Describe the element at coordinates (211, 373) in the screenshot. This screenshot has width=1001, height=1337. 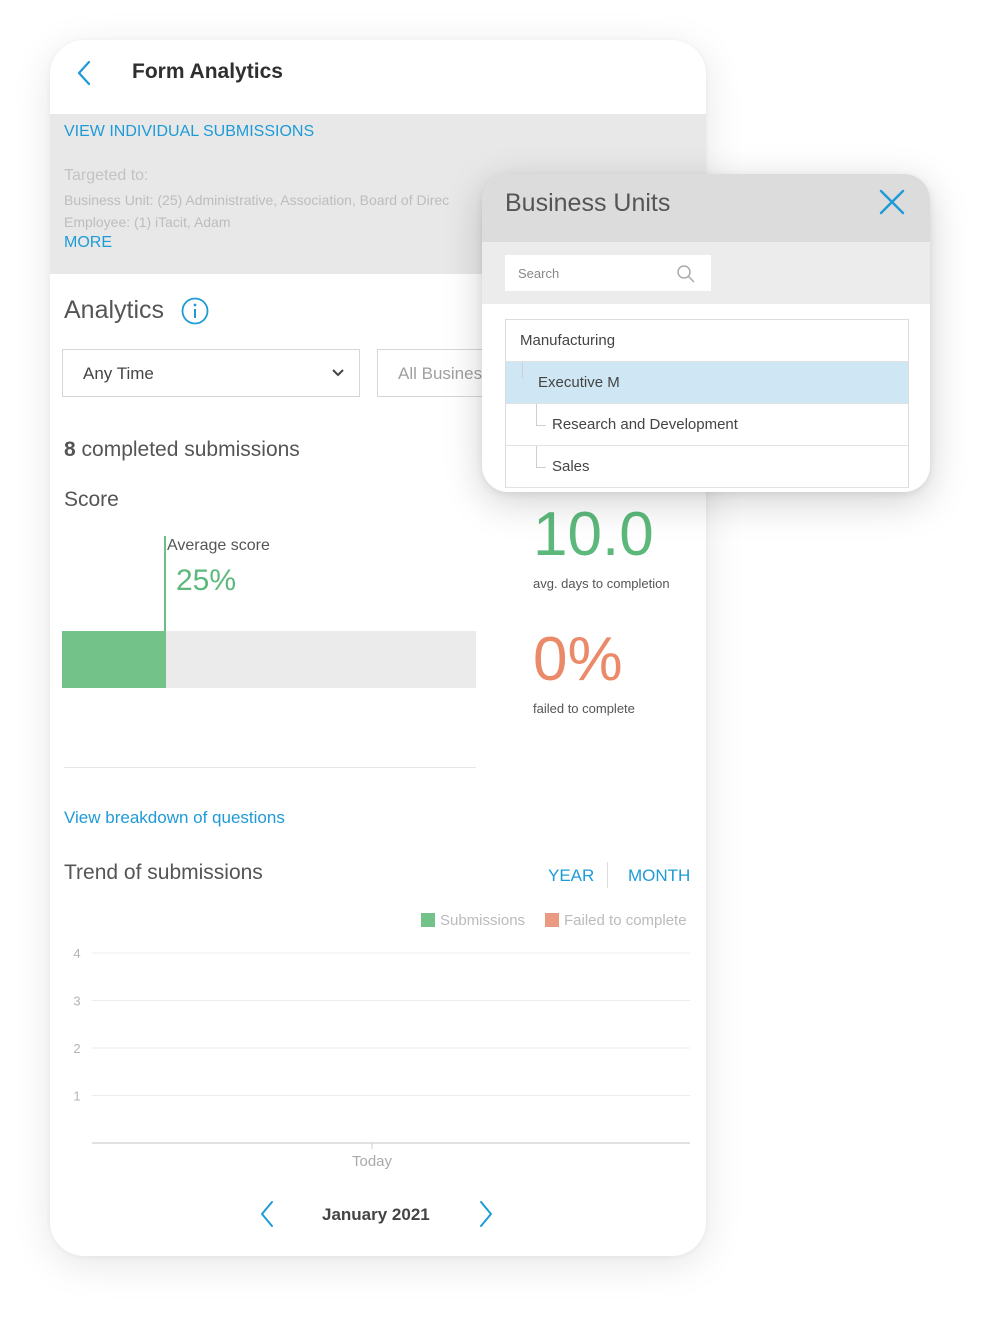
I see `time-filter-select: Any Time` at that location.